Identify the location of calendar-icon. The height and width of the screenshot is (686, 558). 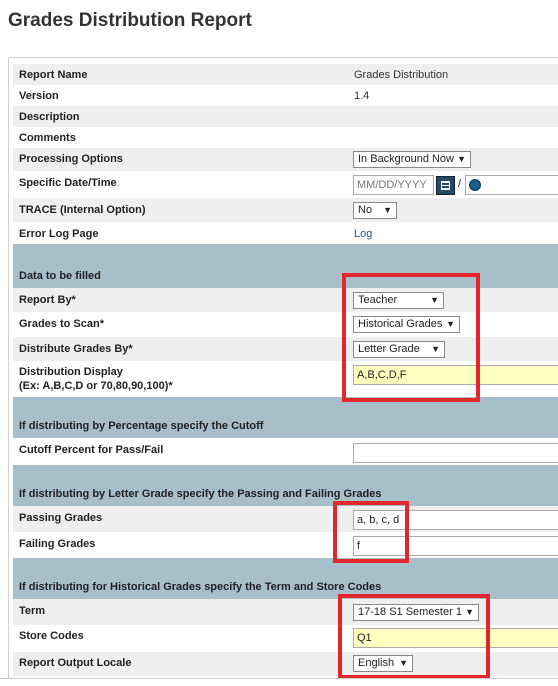
(445, 185).